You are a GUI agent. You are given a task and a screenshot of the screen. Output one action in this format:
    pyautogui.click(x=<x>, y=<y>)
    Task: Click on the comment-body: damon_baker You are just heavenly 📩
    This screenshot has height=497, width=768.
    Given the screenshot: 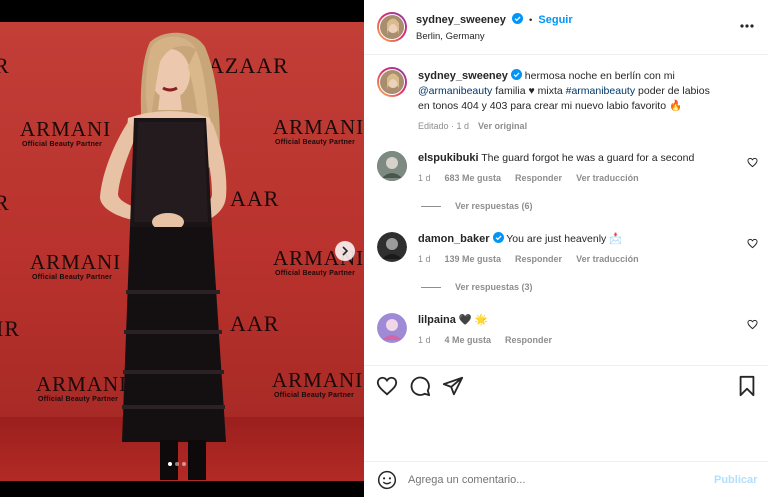 What is the action you would take?
    pyautogui.click(x=520, y=239)
    